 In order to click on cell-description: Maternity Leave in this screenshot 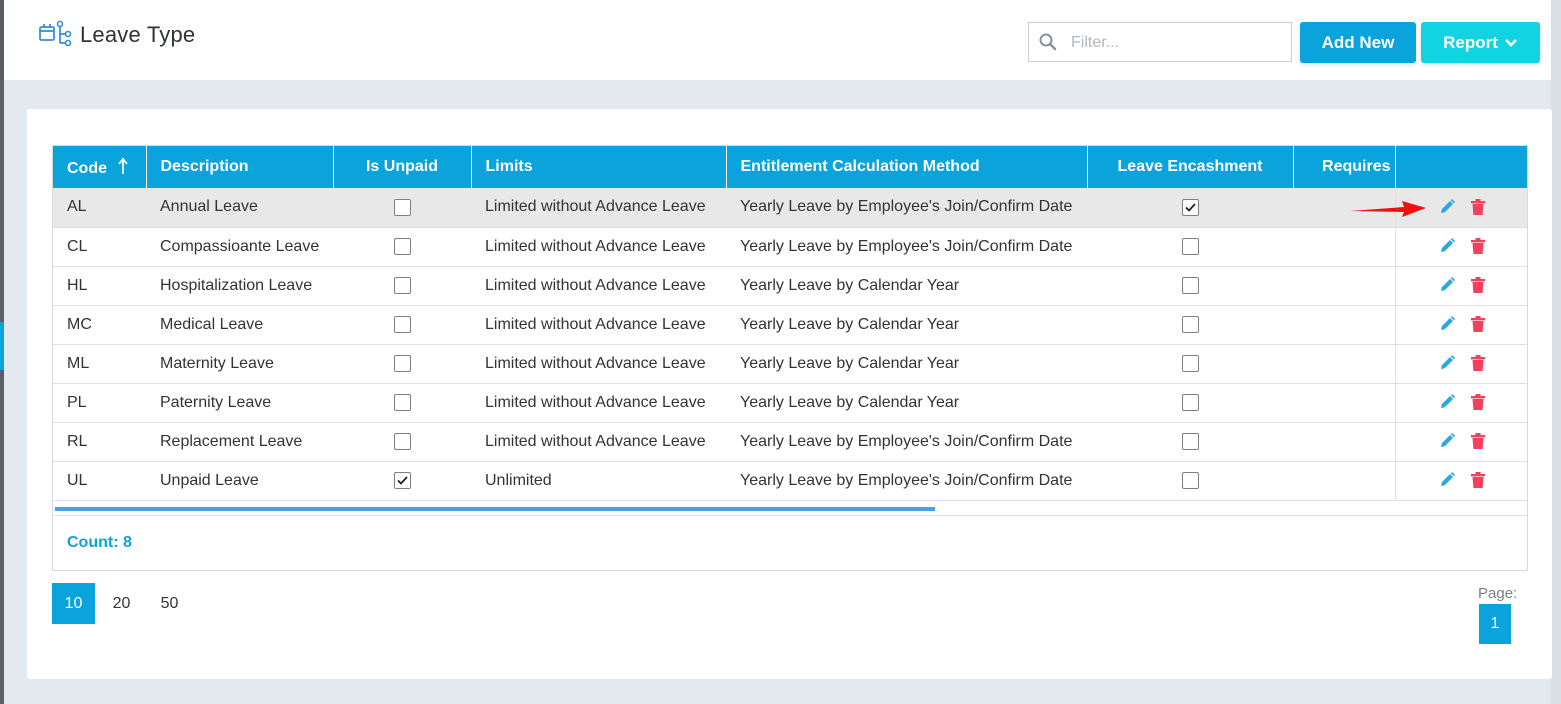, I will do `click(239, 364)`.